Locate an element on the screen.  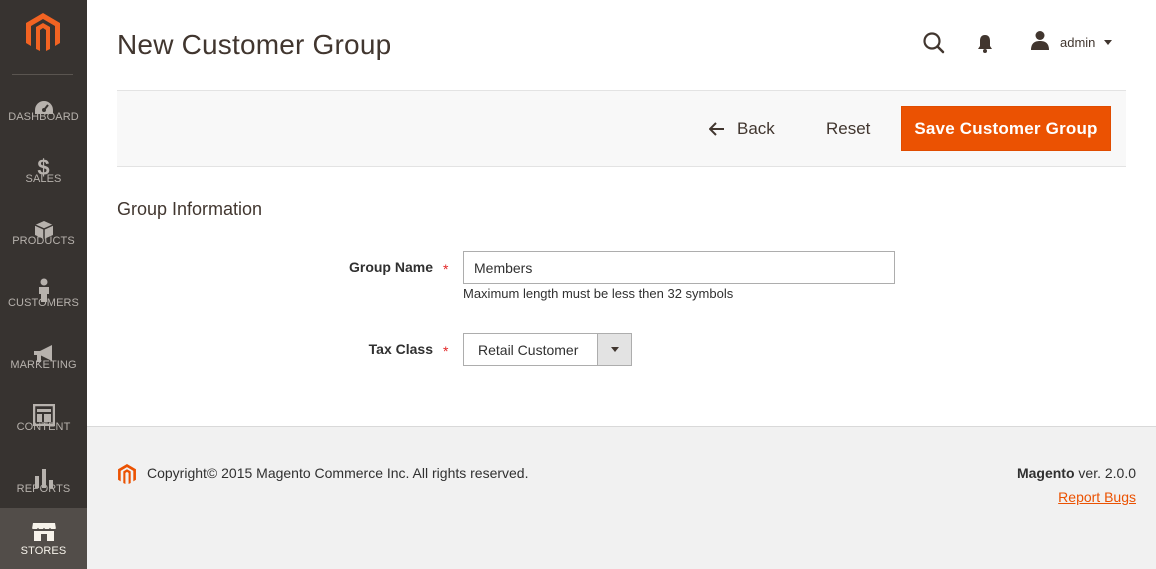
sidebar-item-content: CONTENT is located at coordinates (43, 427).